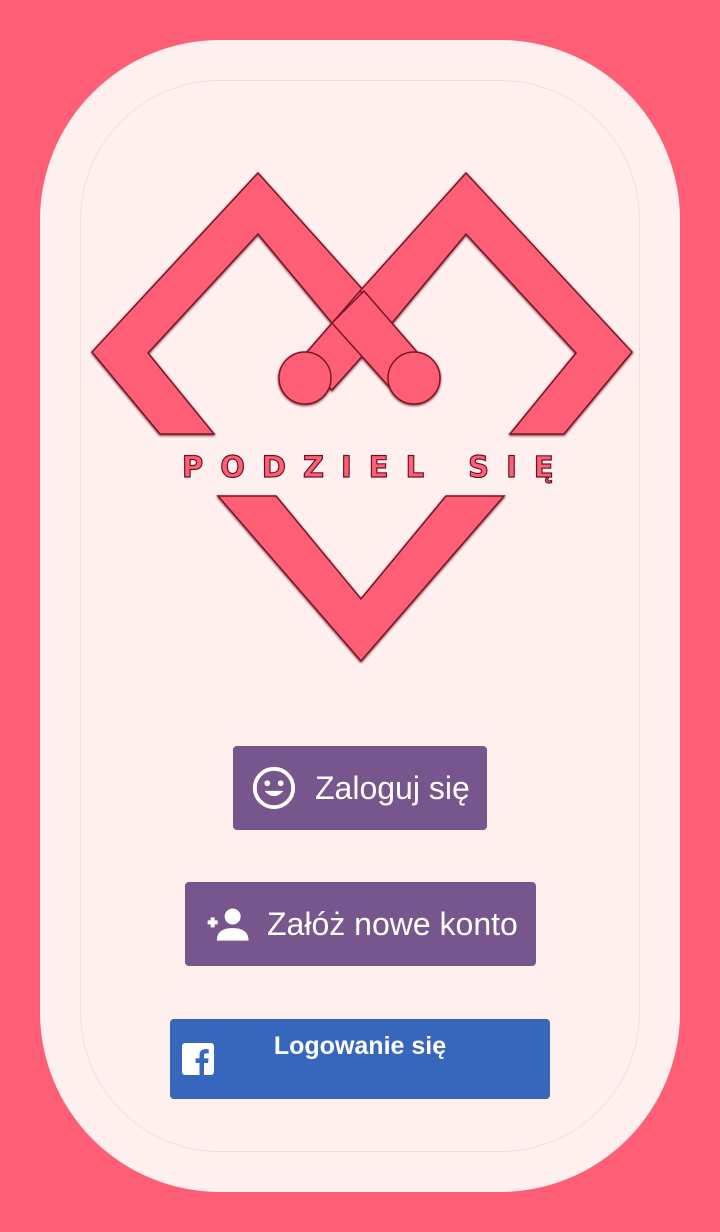 The image size is (720, 1232). I want to click on logo-right-dot, so click(414, 378).